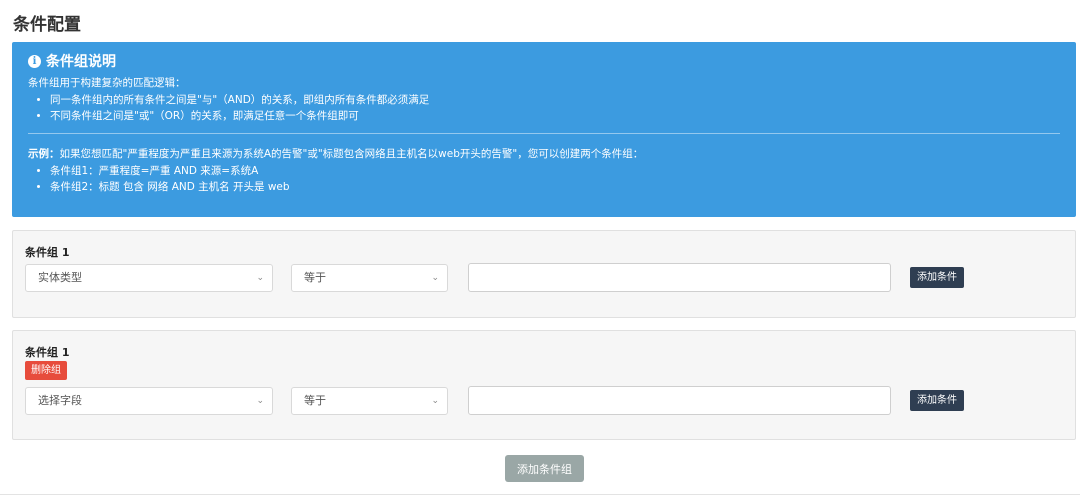  I want to click on rule-item: 同一条件组内的所有条件之间是"与"（AND）的关系，即组内所有条件都必须满足, so click(555, 100).